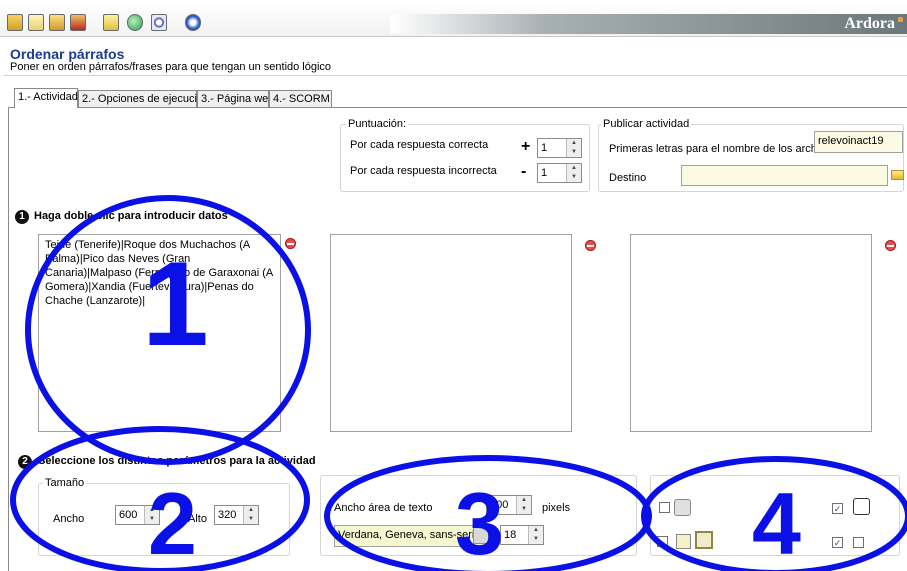 This screenshot has height=571, width=907. I want to click on folder-icon, so click(897, 175).